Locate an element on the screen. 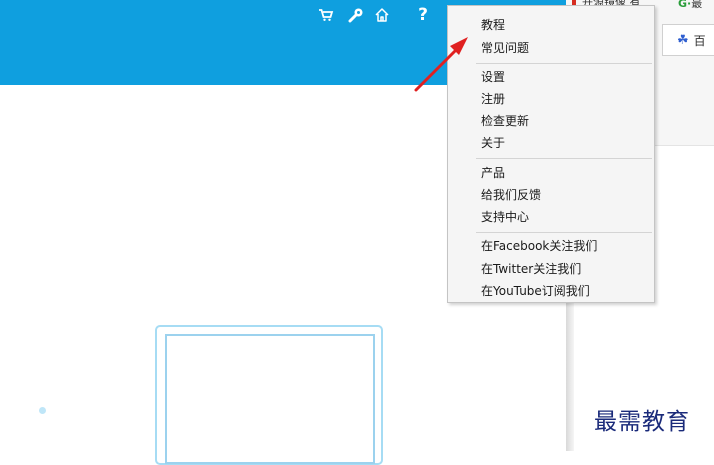 The image size is (714, 465). menu-item-products: 产品 is located at coordinates (493, 173).